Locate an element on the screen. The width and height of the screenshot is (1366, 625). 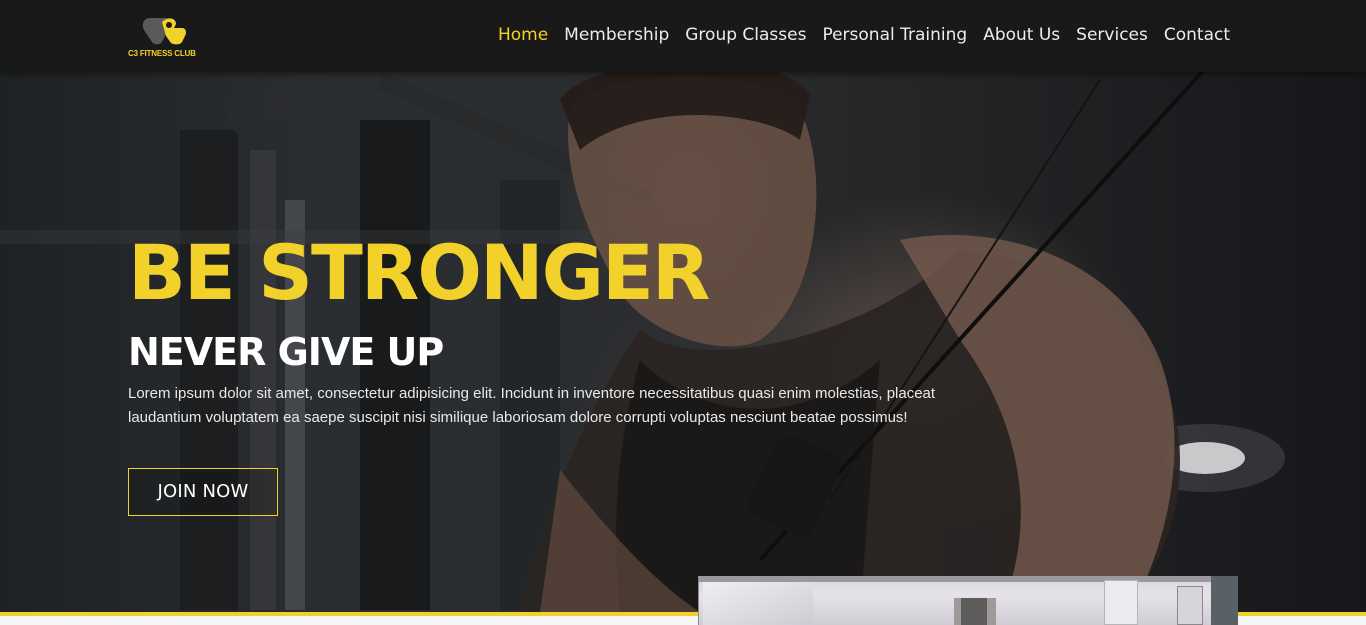
nav-link-membership: Membership is located at coordinates (616, 35).